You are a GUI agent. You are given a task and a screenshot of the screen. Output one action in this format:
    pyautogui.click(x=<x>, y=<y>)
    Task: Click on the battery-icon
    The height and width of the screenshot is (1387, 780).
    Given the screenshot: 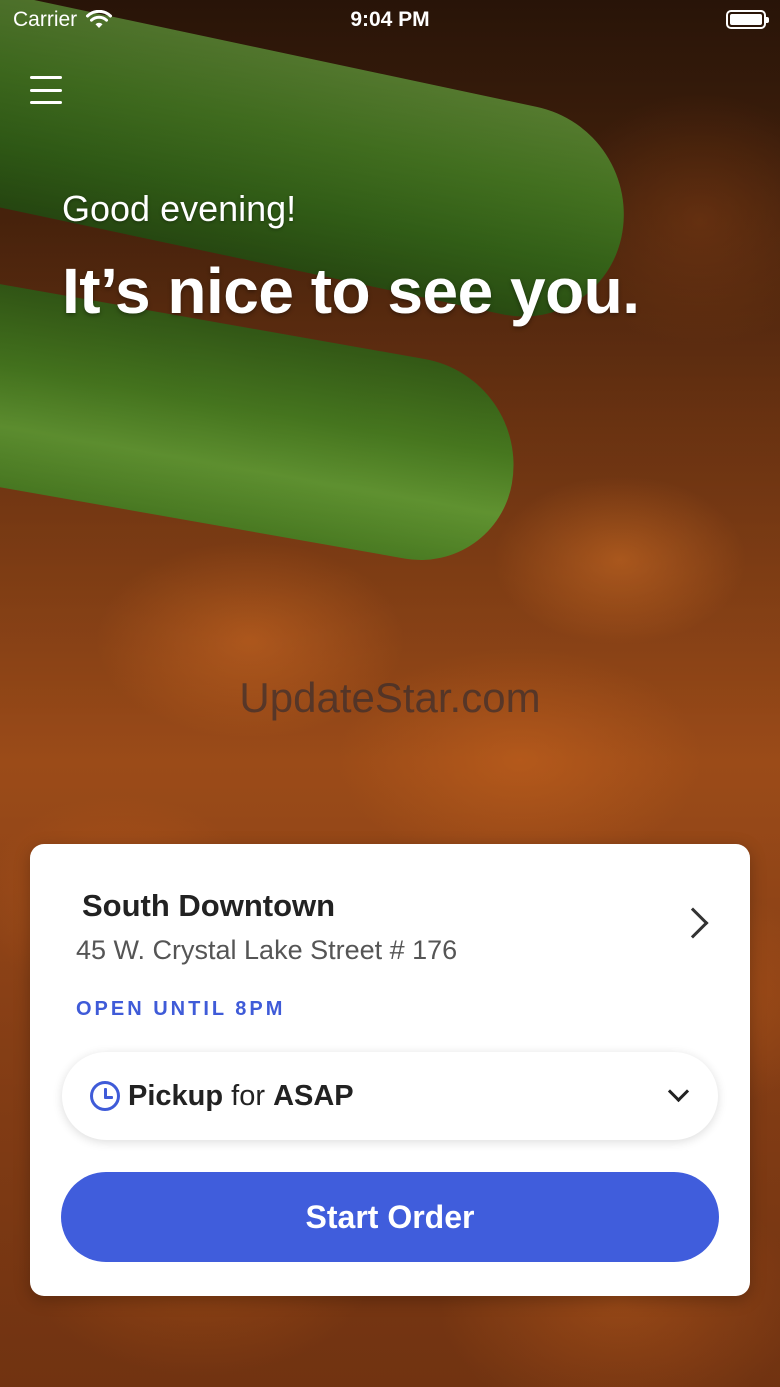 What is the action you would take?
    pyautogui.click(x=747, y=19)
    